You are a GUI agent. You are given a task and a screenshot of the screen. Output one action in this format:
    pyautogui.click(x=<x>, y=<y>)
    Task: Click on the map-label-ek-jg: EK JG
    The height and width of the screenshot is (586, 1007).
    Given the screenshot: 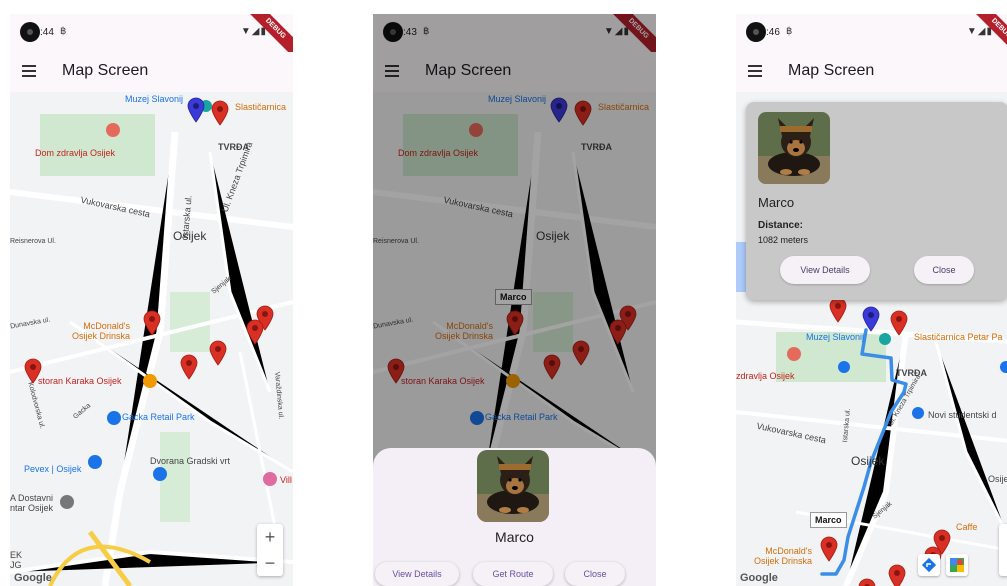 What is the action you would take?
    pyautogui.click(x=16, y=560)
    